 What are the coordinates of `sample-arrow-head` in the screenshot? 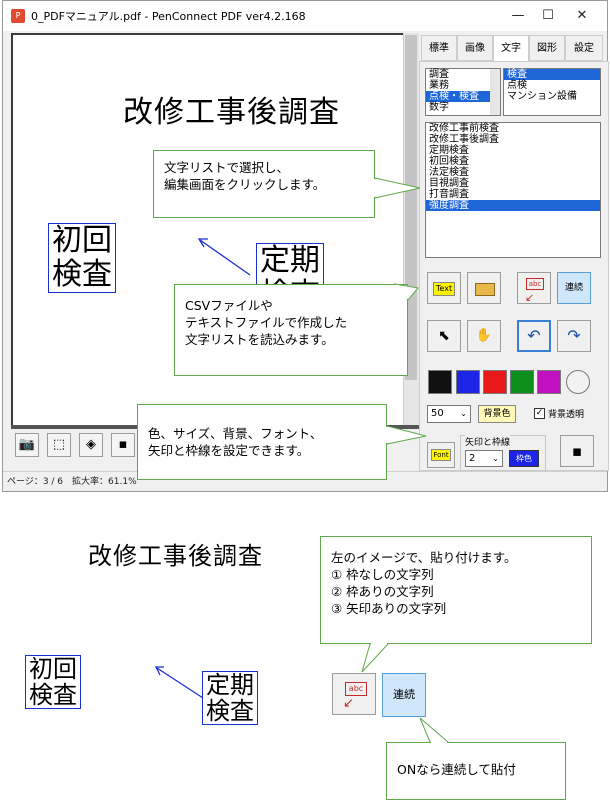 It's located at (159, 671).